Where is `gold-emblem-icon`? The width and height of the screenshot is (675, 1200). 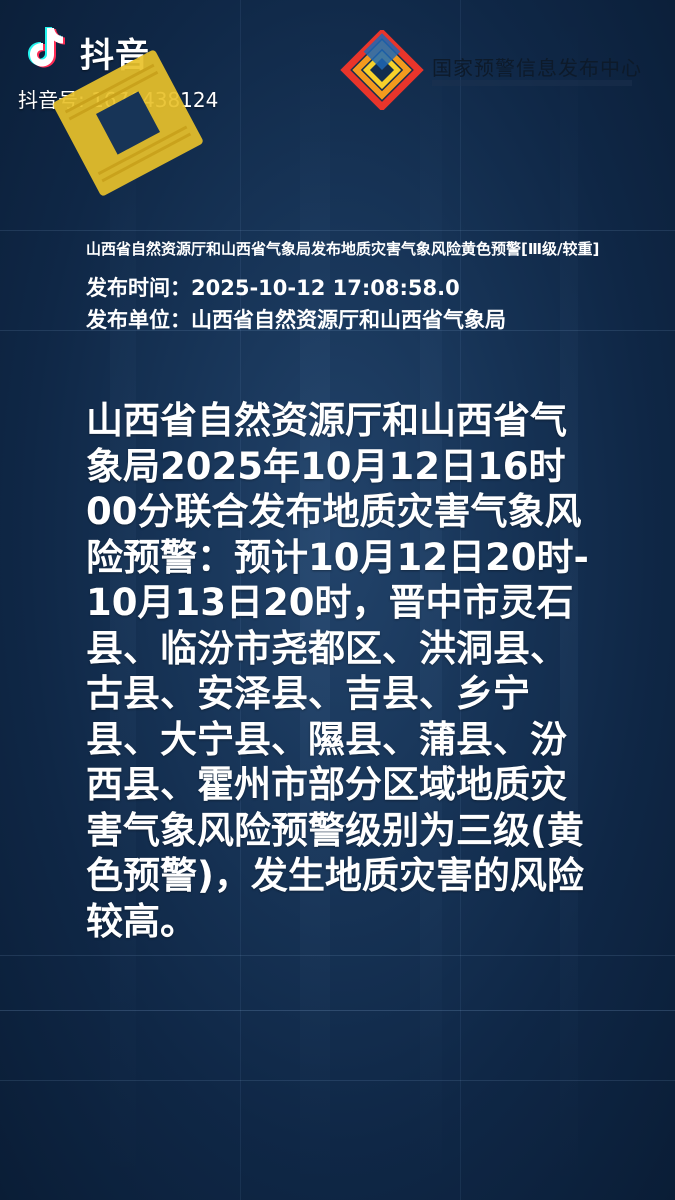
gold-emblem-icon is located at coordinates (128, 123).